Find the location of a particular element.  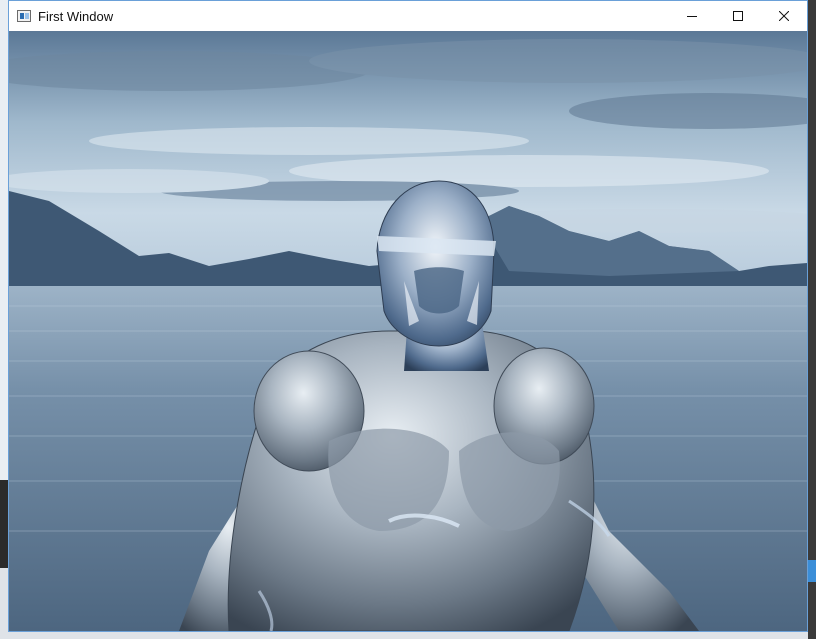

caption-buttons is located at coordinates (738, 16).